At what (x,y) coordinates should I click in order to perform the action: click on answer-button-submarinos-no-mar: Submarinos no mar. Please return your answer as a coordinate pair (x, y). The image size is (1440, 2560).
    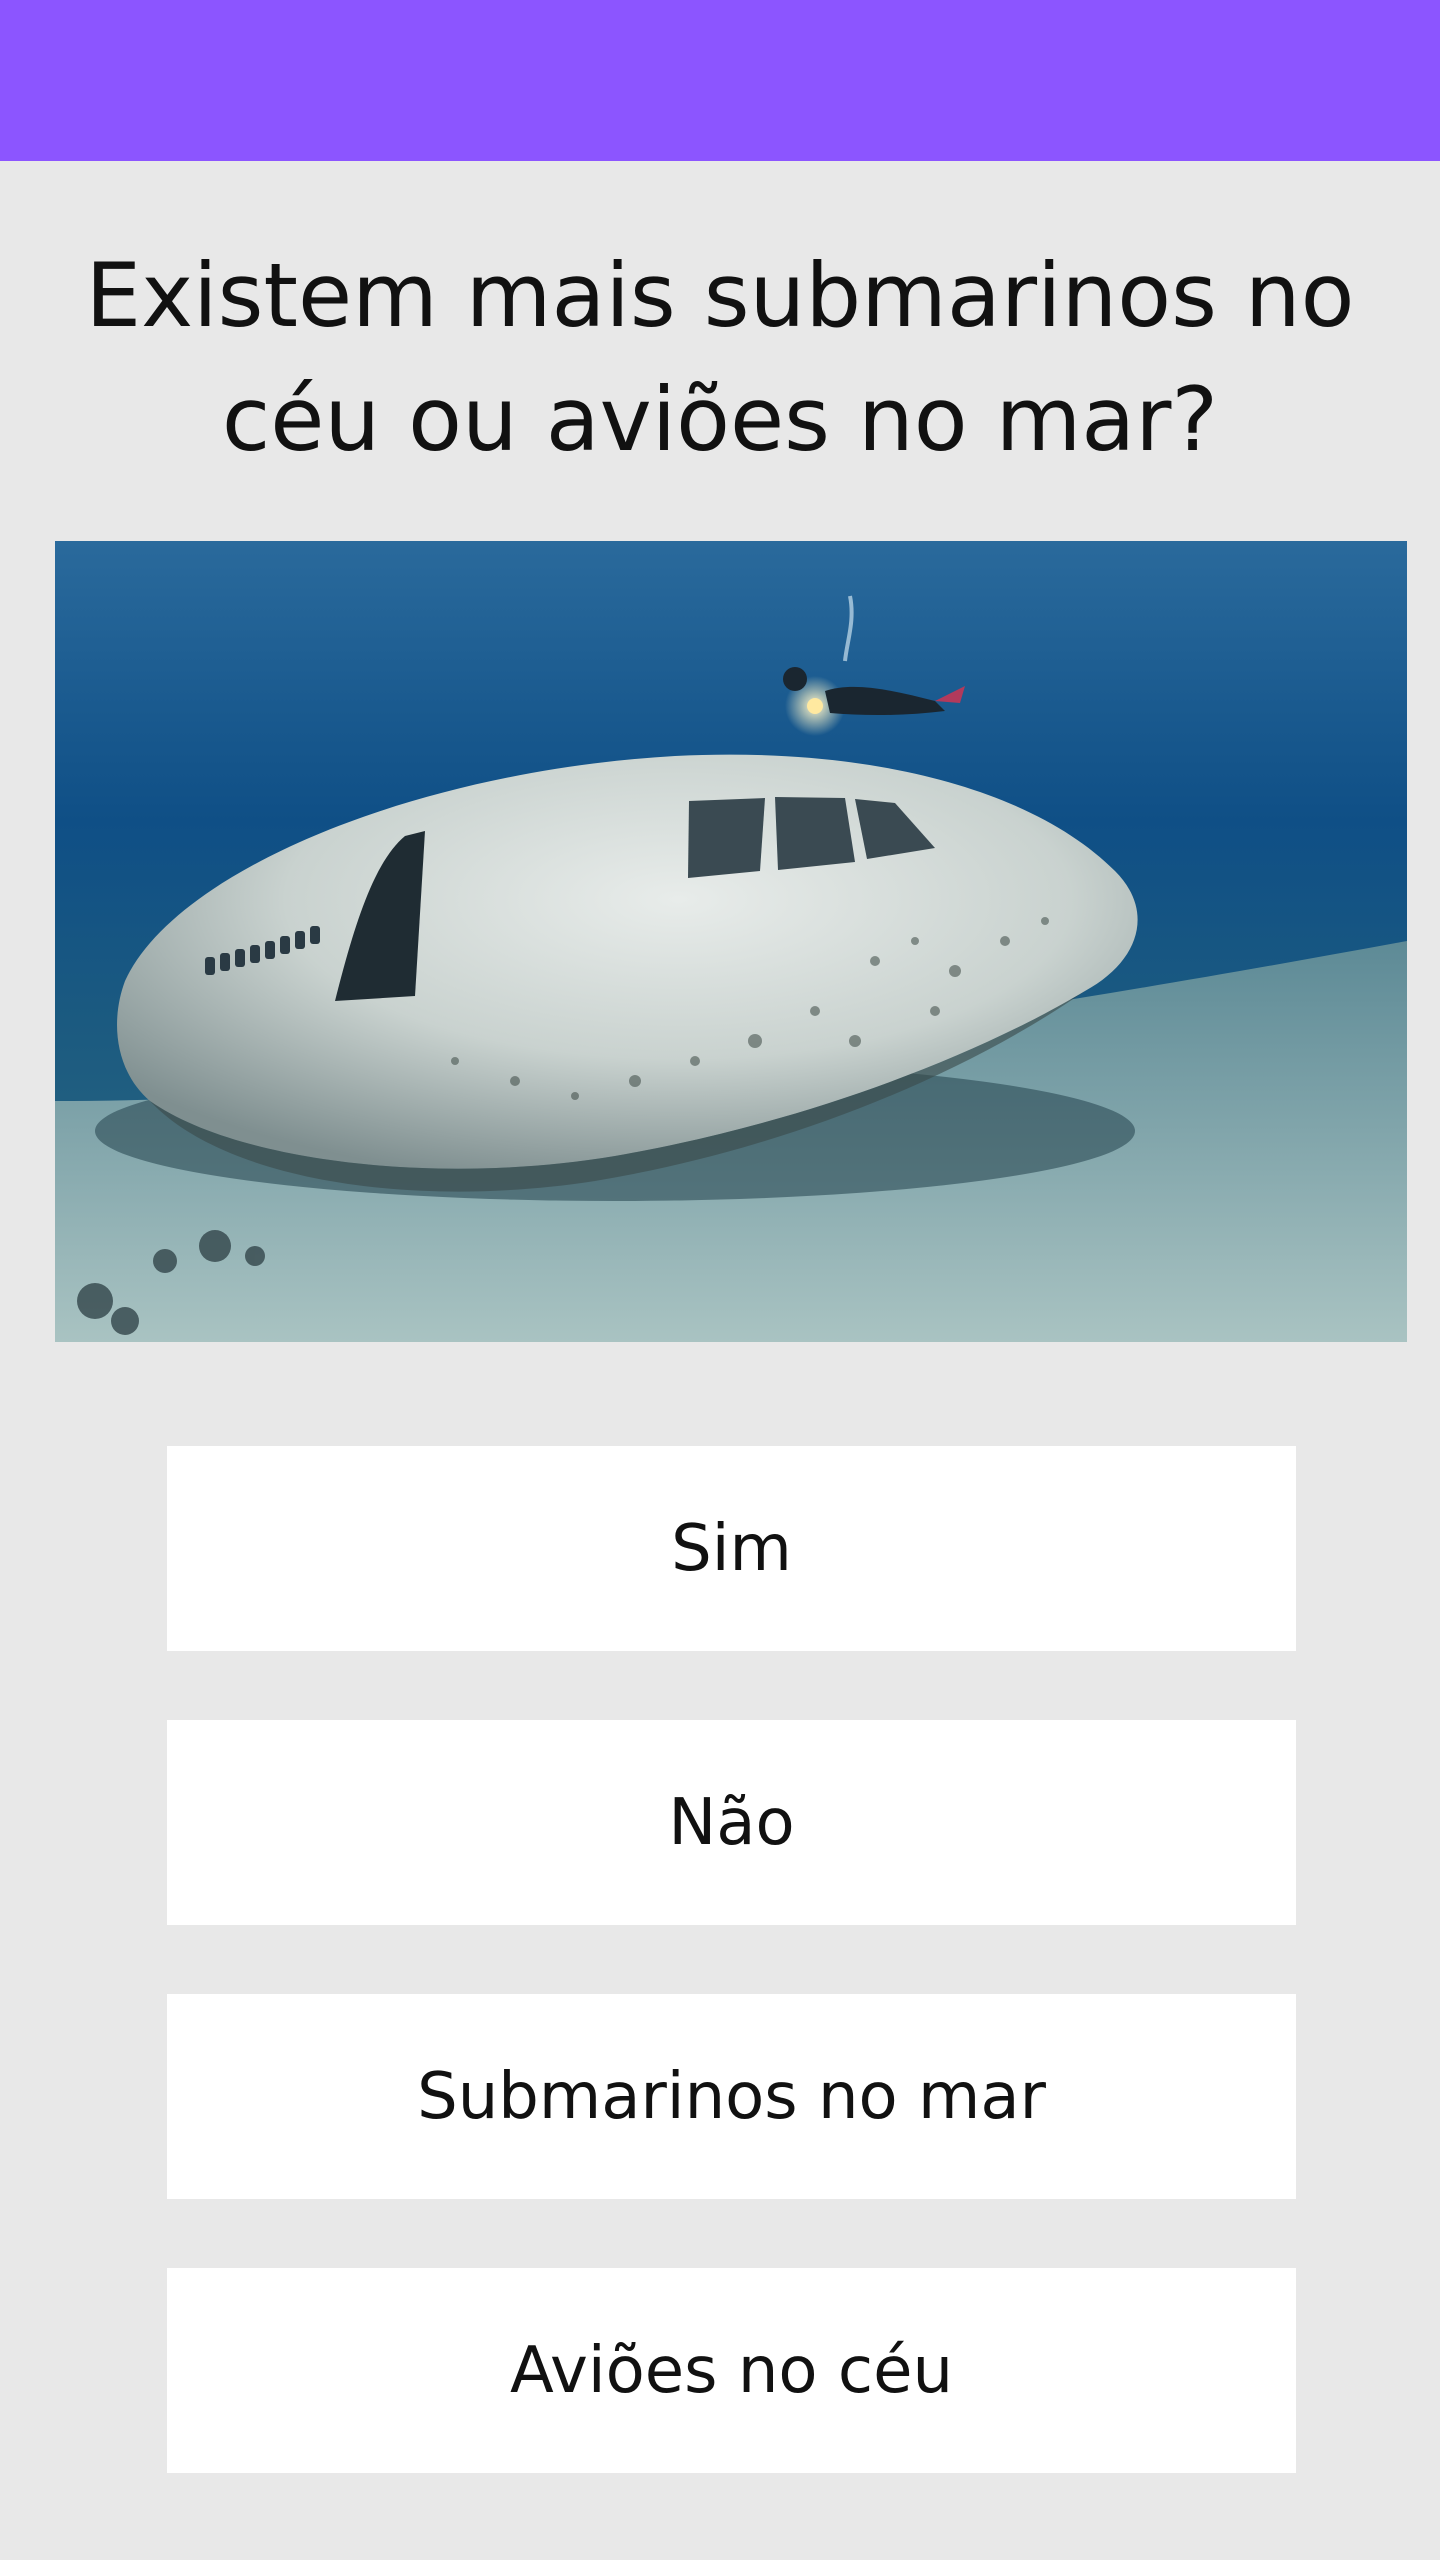
    Looking at the image, I should click on (731, 2096).